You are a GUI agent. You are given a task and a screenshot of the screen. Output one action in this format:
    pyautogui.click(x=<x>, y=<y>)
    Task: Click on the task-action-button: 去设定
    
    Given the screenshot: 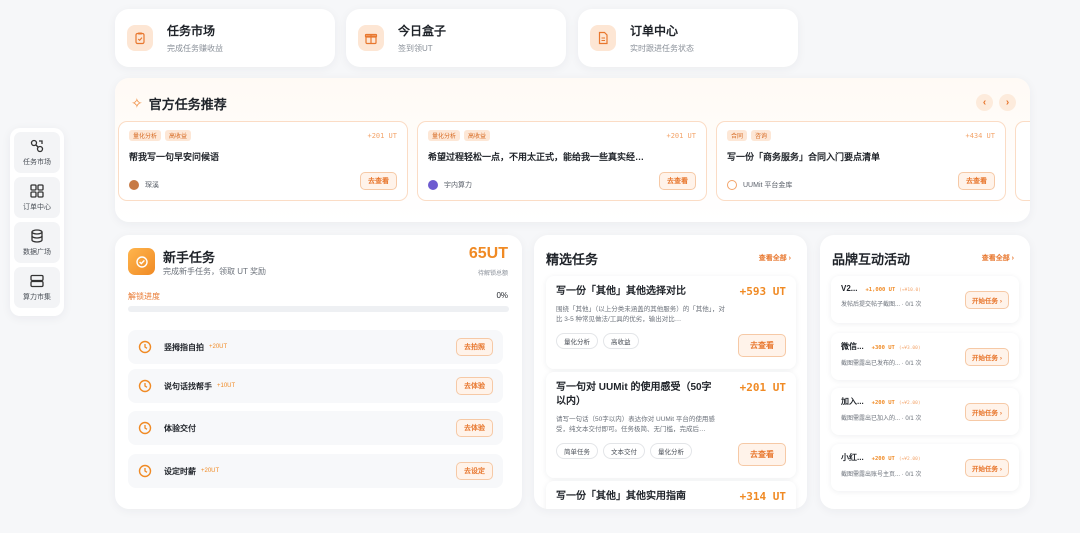 What is the action you would take?
    pyautogui.click(x=474, y=471)
    